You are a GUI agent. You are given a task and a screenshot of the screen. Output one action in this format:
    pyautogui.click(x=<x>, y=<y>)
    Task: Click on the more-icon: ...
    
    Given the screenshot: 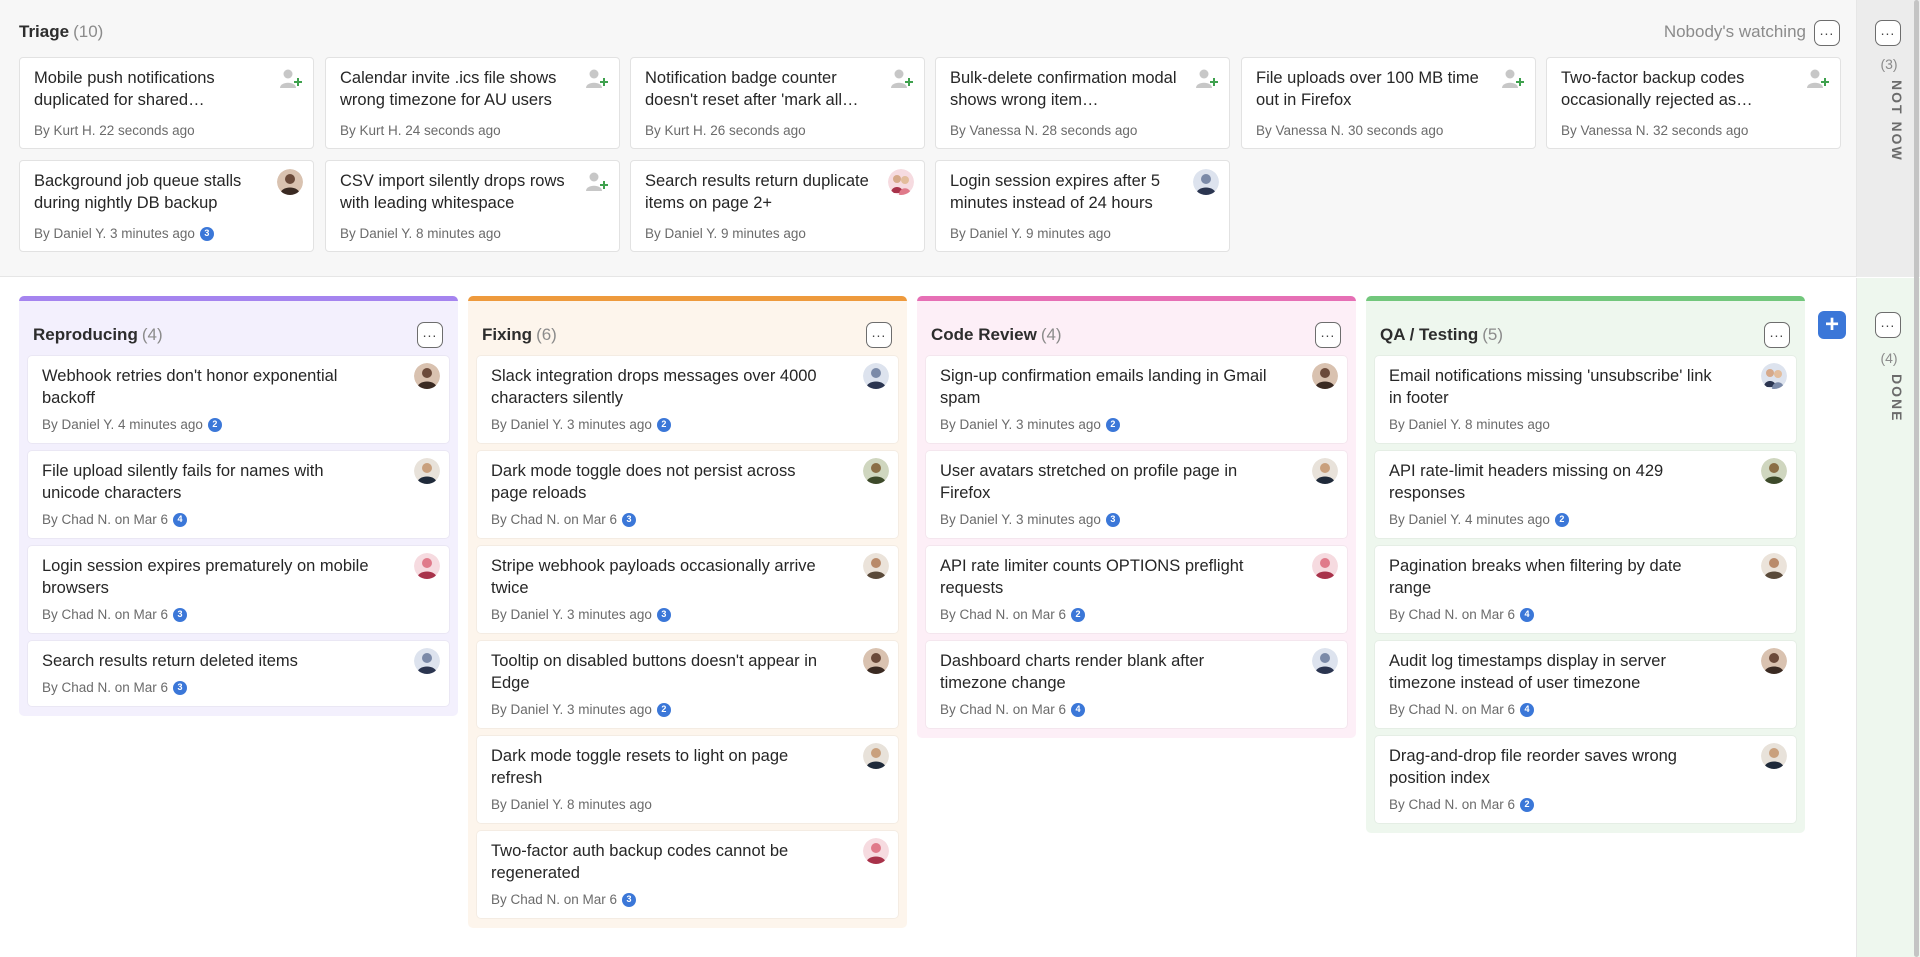 What is the action you would take?
    pyautogui.click(x=1328, y=335)
    